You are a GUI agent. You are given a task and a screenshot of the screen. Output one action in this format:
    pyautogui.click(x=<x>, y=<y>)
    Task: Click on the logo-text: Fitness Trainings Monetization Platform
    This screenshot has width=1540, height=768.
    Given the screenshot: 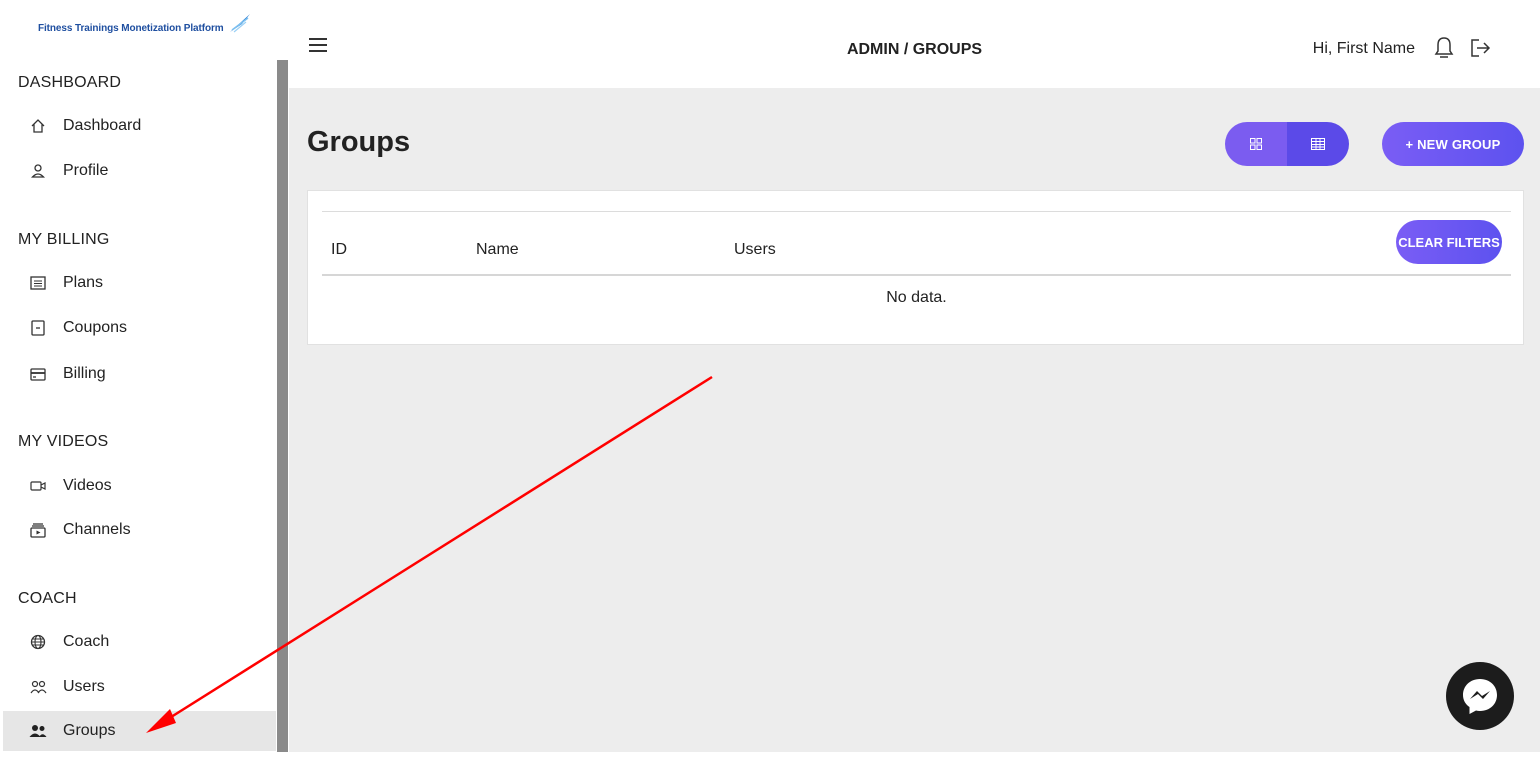 What is the action you would take?
    pyautogui.click(x=131, y=28)
    